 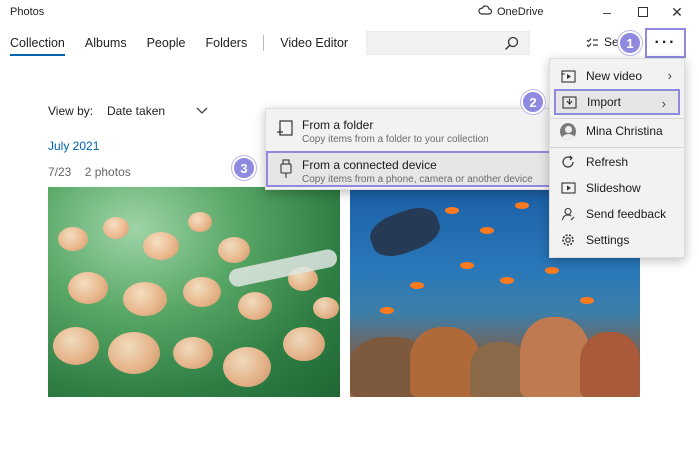 I want to click on select-label: Se, so click(x=611, y=42).